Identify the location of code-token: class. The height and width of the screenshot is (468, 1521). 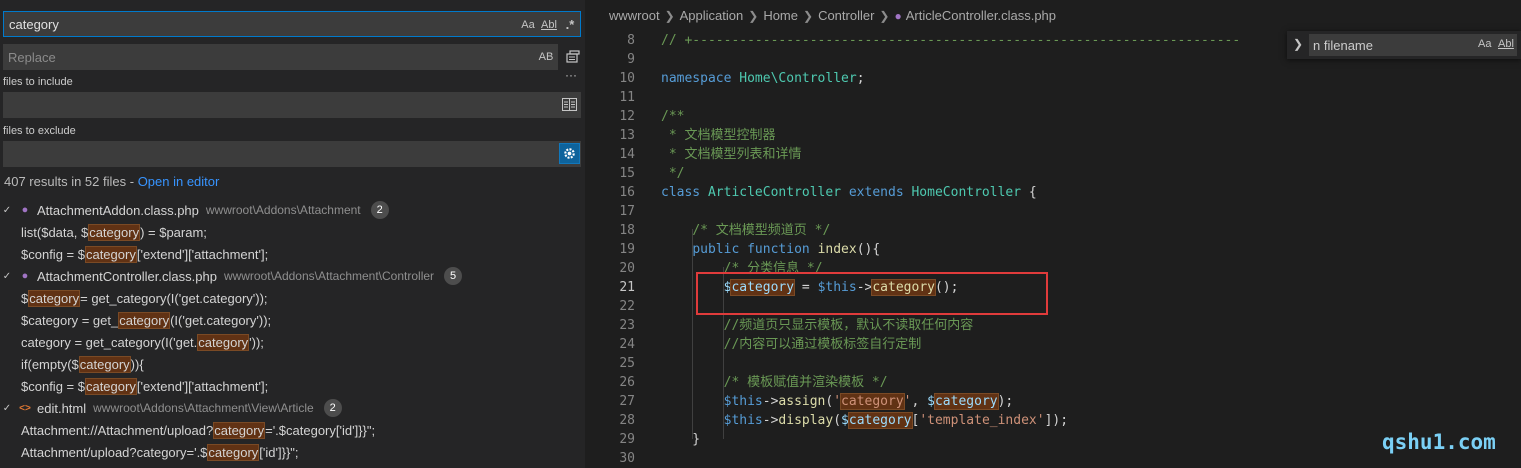
(681, 192).